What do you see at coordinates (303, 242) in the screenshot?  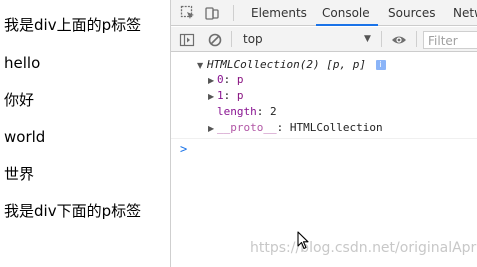 I see `mouse-cursor-icon` at bounding box center [303, 242].